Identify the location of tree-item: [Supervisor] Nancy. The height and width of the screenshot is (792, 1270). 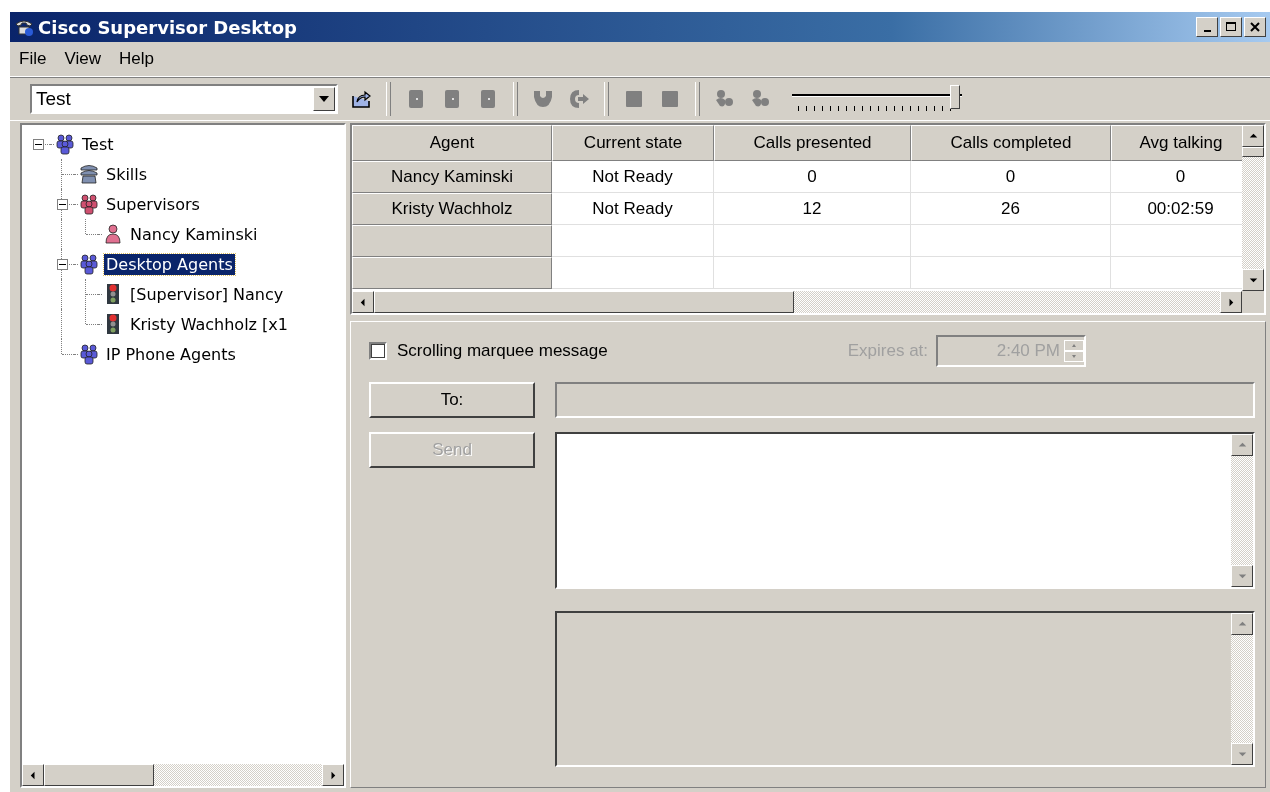
(207, 294).